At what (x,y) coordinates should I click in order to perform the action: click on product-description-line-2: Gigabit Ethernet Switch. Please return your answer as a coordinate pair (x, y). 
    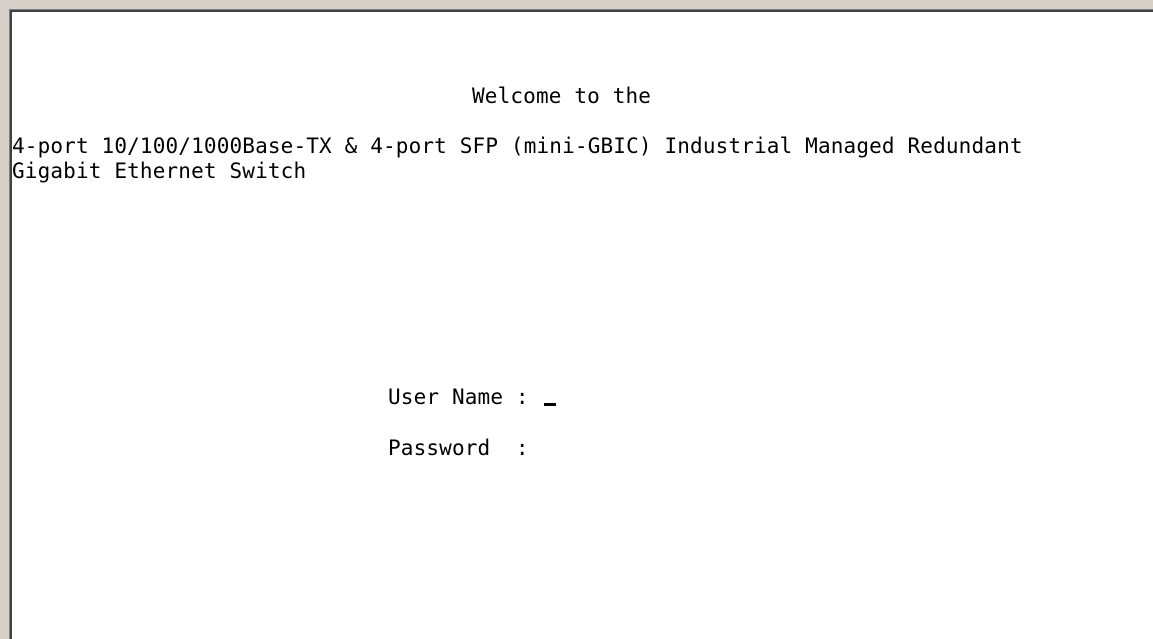
    Looking at the image, I should click on (159, 171).